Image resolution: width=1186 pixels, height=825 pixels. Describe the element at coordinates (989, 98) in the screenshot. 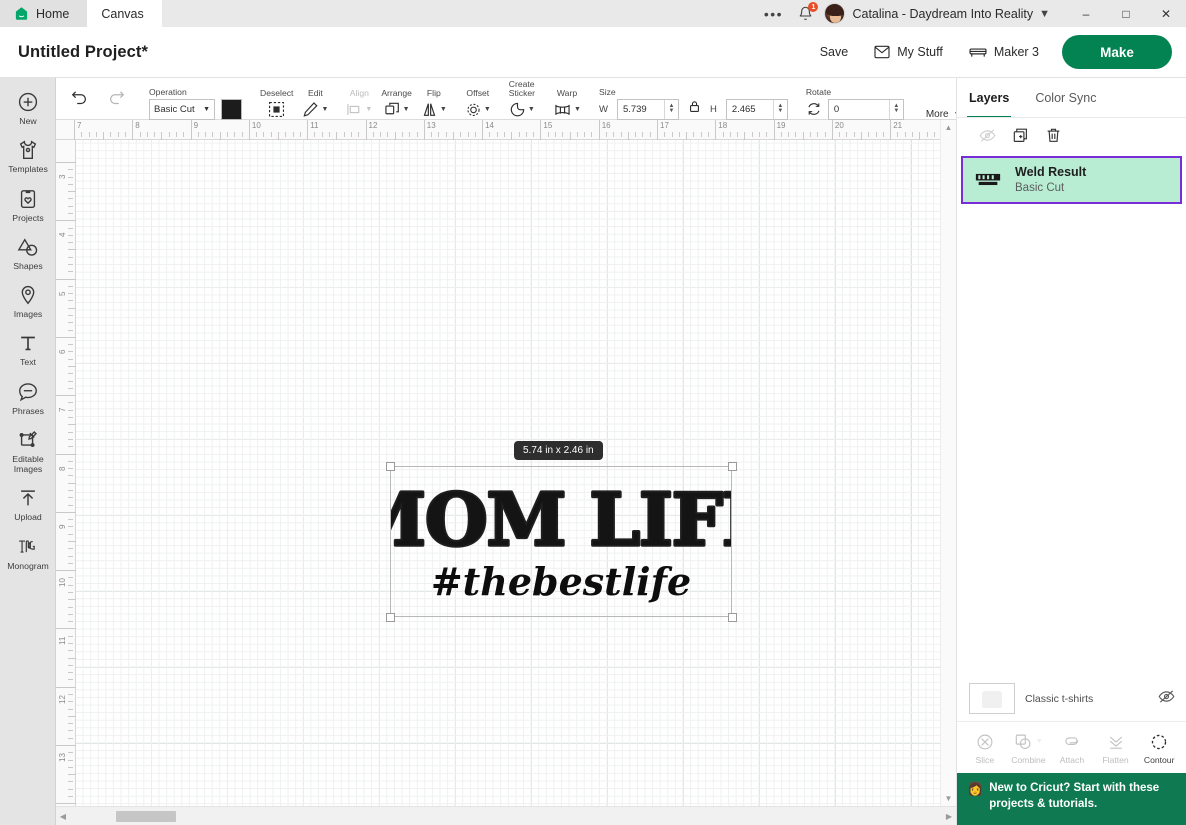

I see `tab-layers: Layers` at that location.